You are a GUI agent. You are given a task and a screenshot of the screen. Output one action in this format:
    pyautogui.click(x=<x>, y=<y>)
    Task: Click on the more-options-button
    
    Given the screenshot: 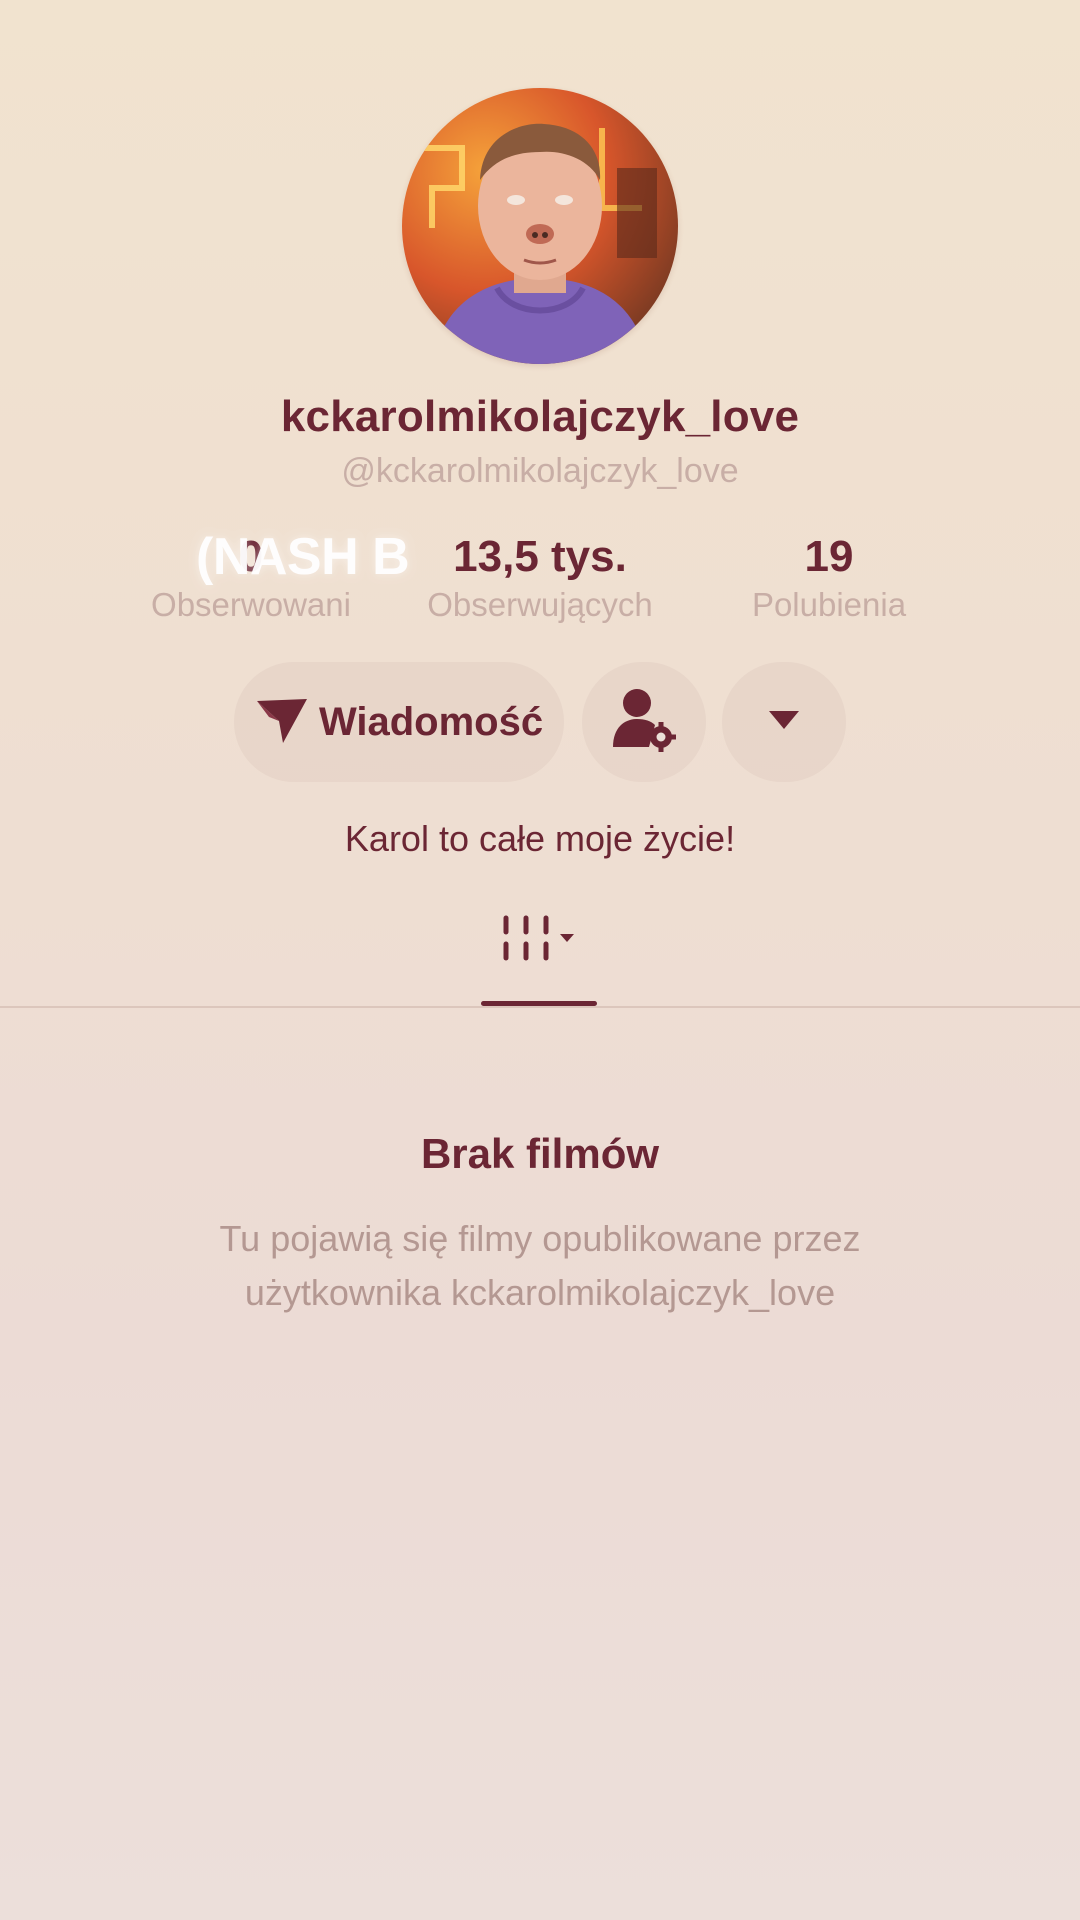 What is the action you would take?
    pyautogui.click(x=784, y=722)
    